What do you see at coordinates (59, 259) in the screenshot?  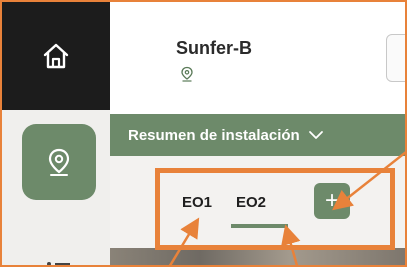 I see `list-icon` at bounding box center [59, 259].